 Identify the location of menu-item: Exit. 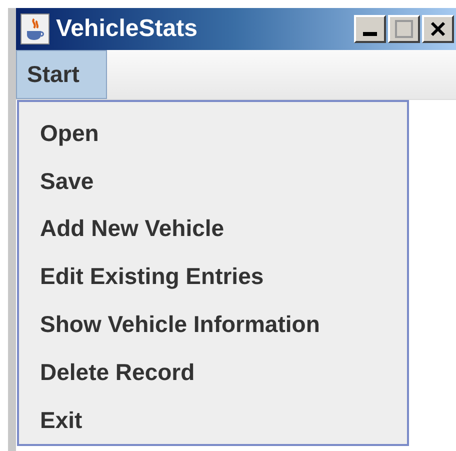
(213, 420).